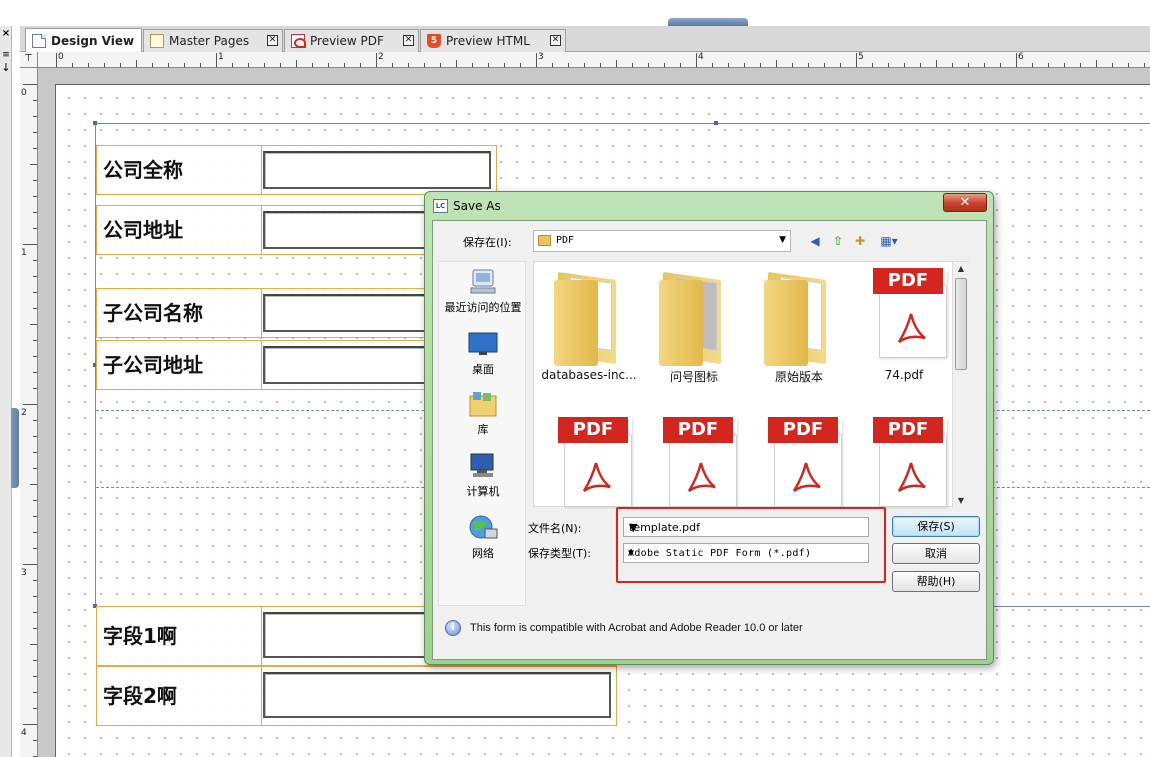 The width and height of the screenshot is (1150, 757). Describe the element at coordinates (143, 230) in the screenshot. I see `field-caption: 公司地址` at that location.